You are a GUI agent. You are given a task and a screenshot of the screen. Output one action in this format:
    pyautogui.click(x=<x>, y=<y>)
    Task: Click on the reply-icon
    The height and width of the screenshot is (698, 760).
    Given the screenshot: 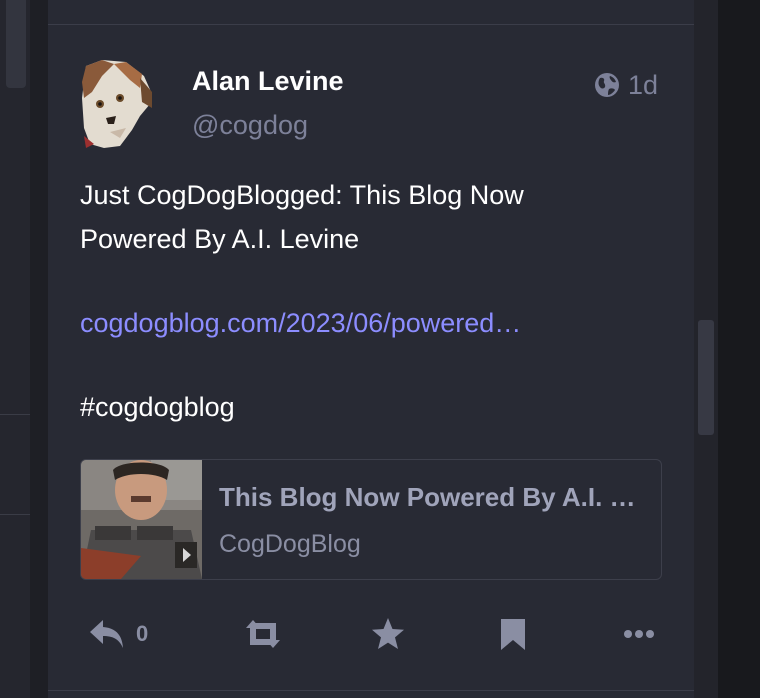 What is the action you would take?
    pyautogui.click(x=106, y=634)
    